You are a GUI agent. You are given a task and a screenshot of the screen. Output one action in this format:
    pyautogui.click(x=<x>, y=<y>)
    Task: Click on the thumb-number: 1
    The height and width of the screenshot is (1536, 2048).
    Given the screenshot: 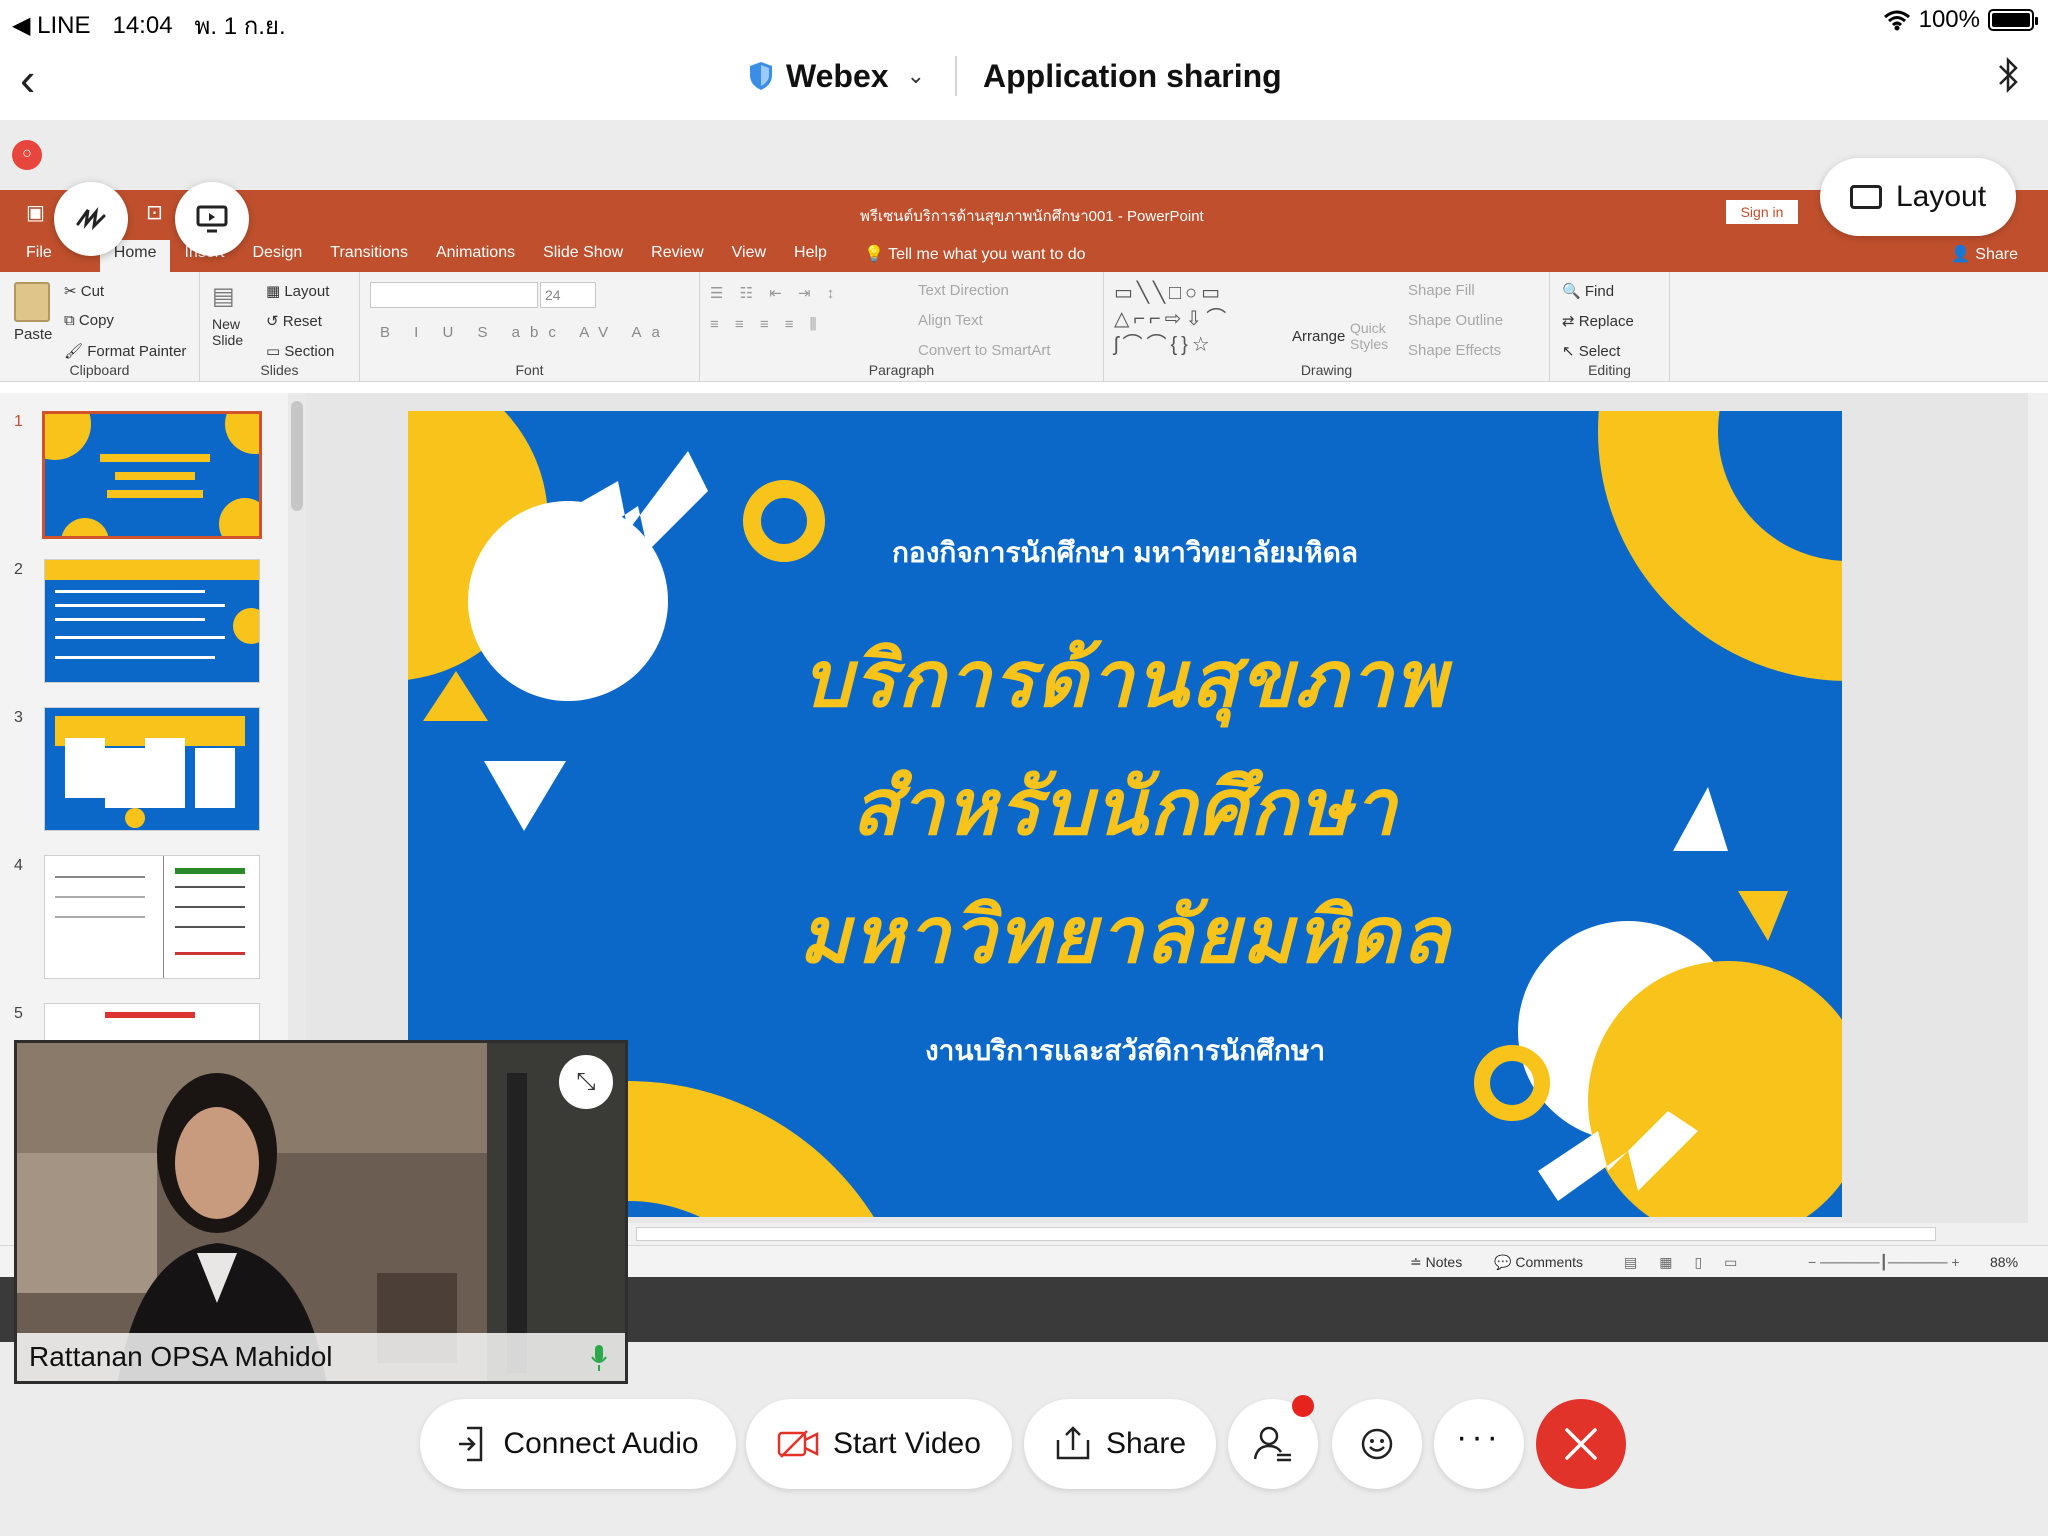 What is the action you would take?
    pyautogui.click(x=18, y=421)
    